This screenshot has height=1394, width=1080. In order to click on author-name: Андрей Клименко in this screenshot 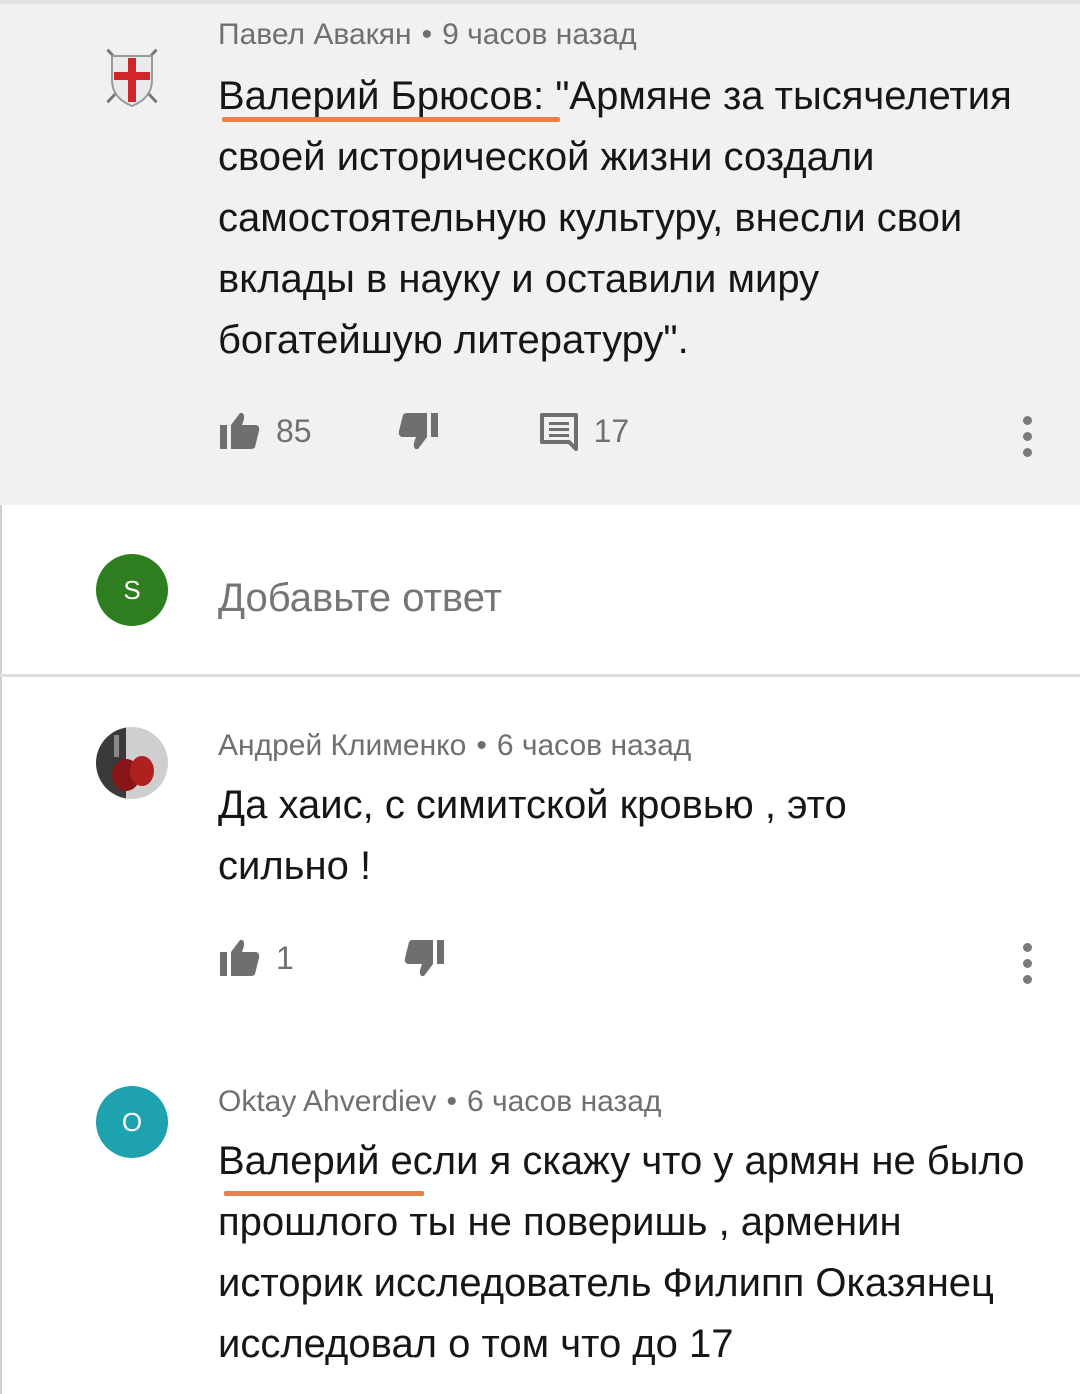, I will do `click(342, 745)`.